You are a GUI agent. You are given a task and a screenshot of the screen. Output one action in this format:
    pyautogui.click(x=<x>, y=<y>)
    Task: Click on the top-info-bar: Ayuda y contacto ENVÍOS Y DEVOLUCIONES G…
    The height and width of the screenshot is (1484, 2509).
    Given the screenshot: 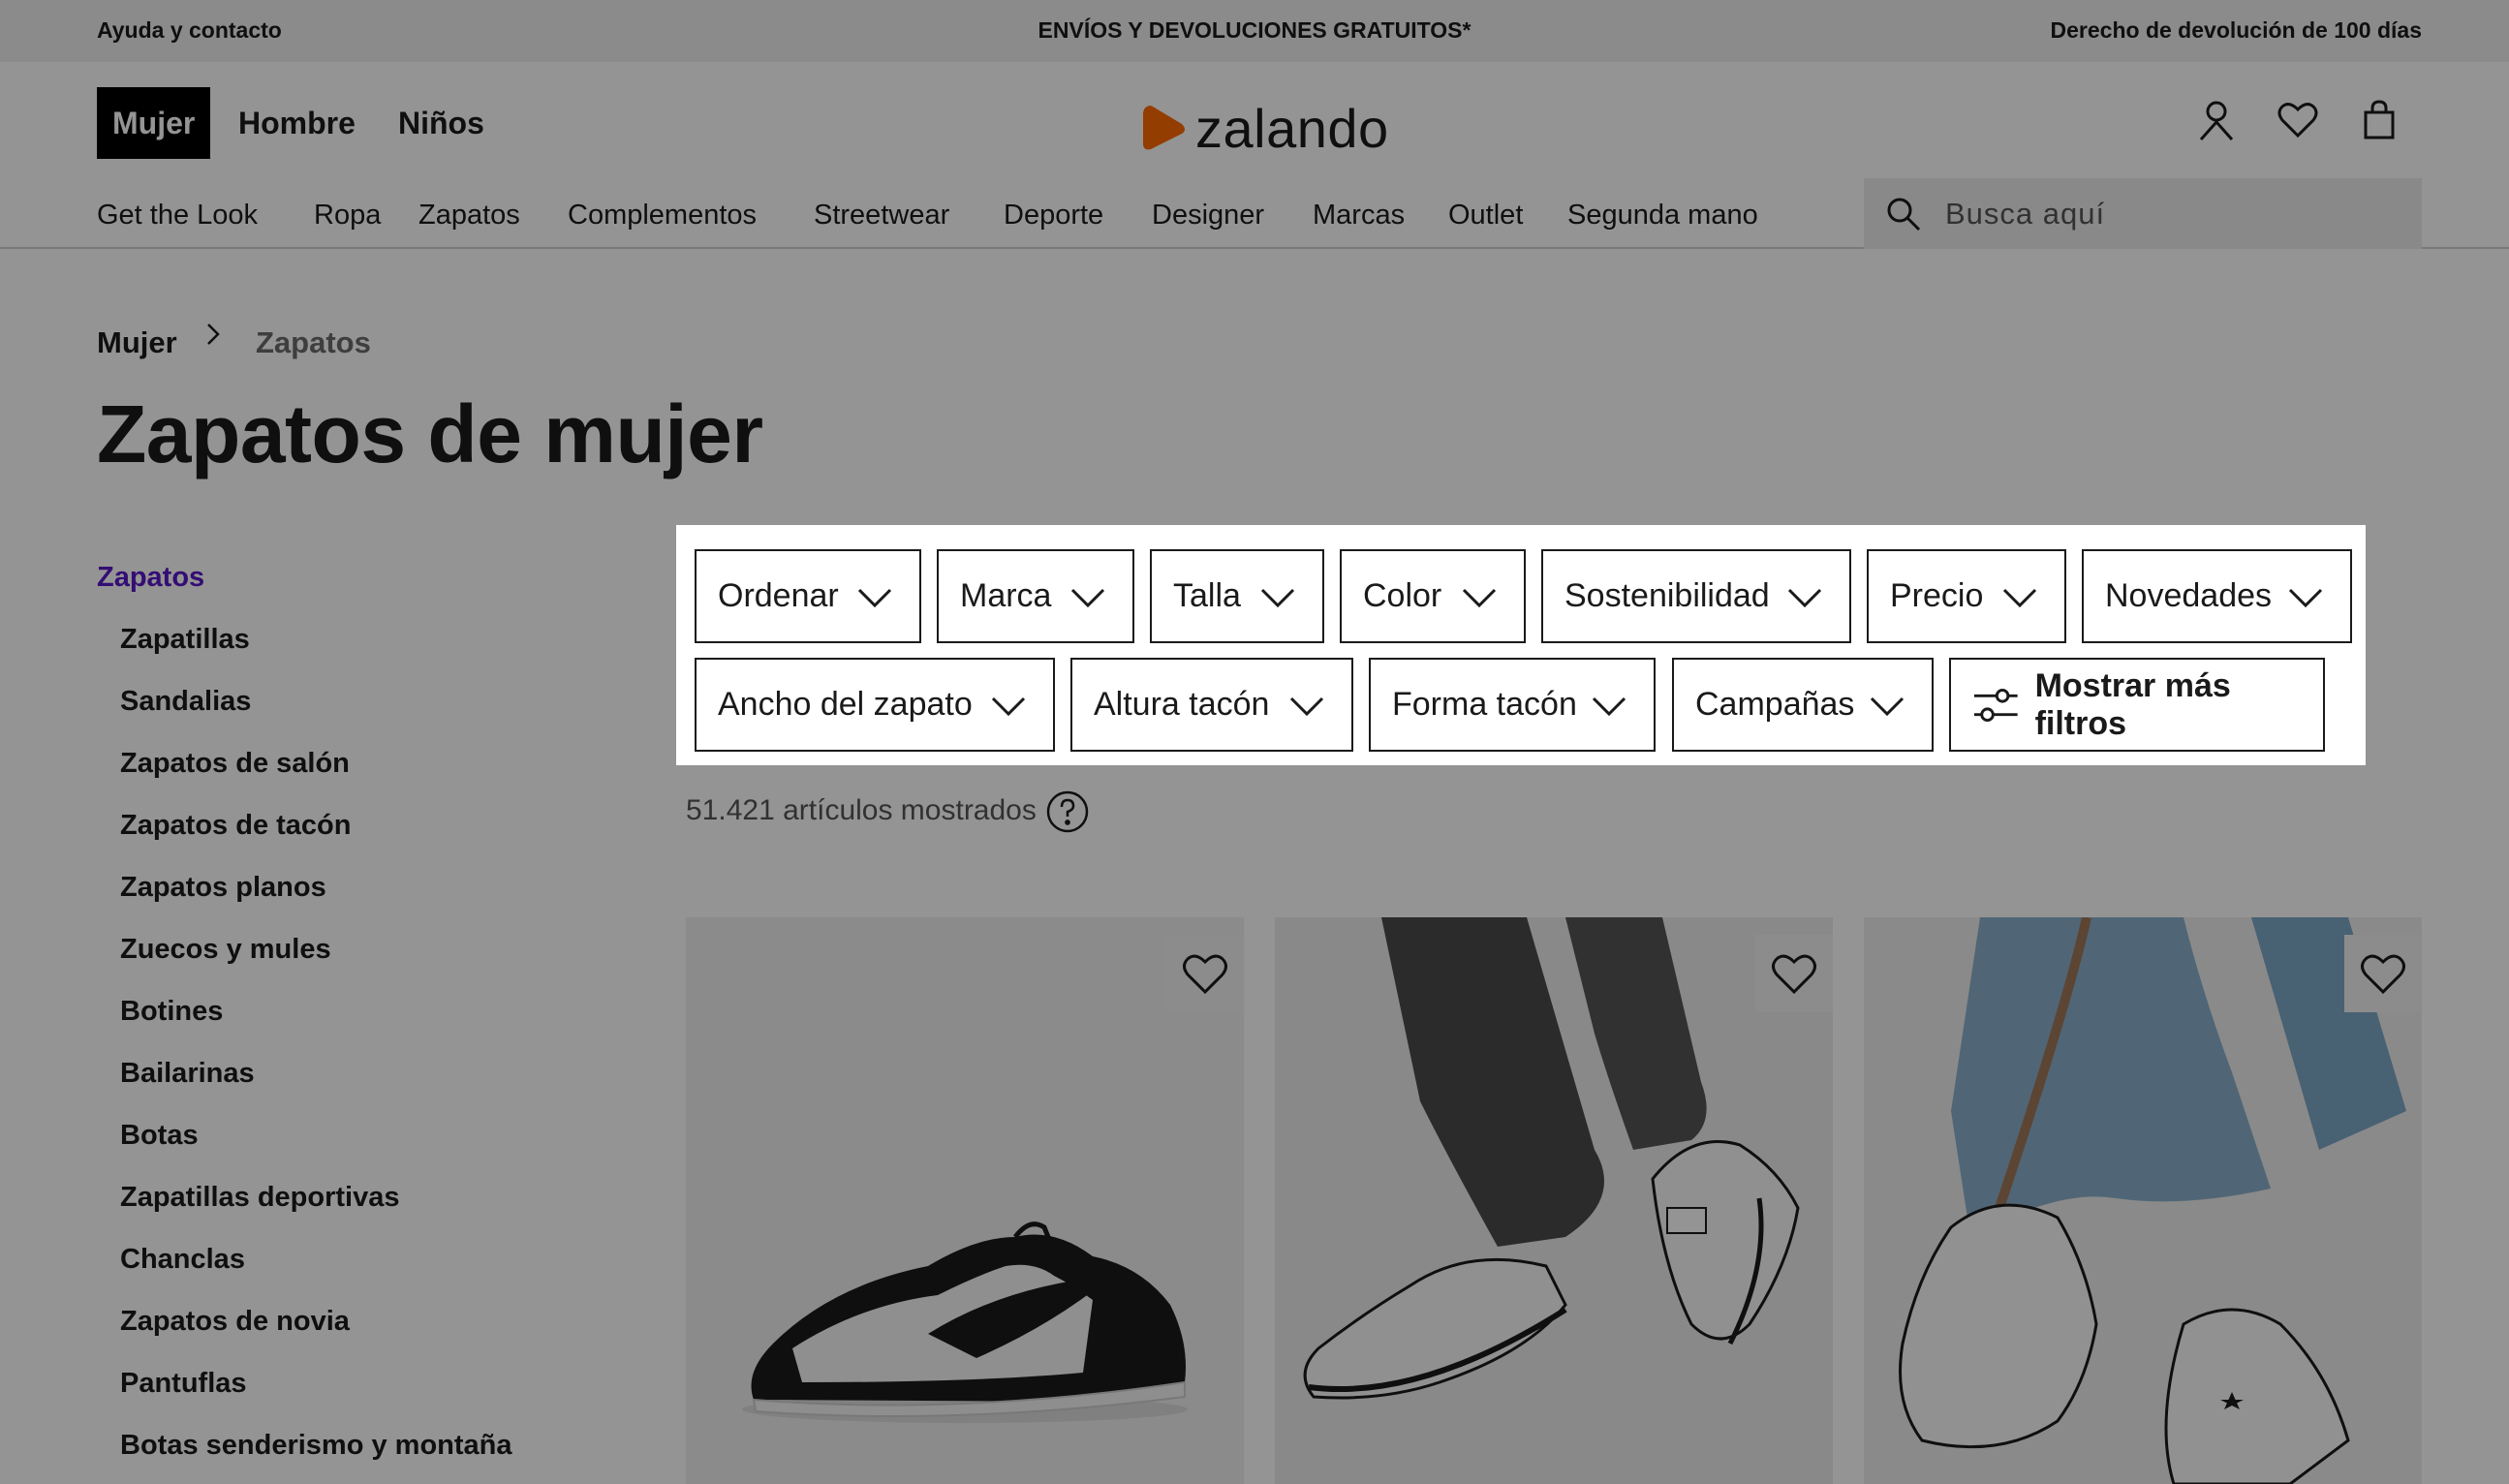 What is the action you would take?
    pyautogui.click(x=1254, y=31)
    